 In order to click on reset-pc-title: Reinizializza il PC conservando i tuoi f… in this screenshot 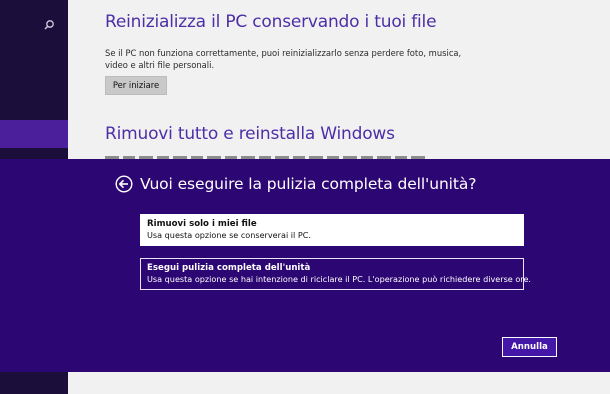, I will do `click(271, 22)`.